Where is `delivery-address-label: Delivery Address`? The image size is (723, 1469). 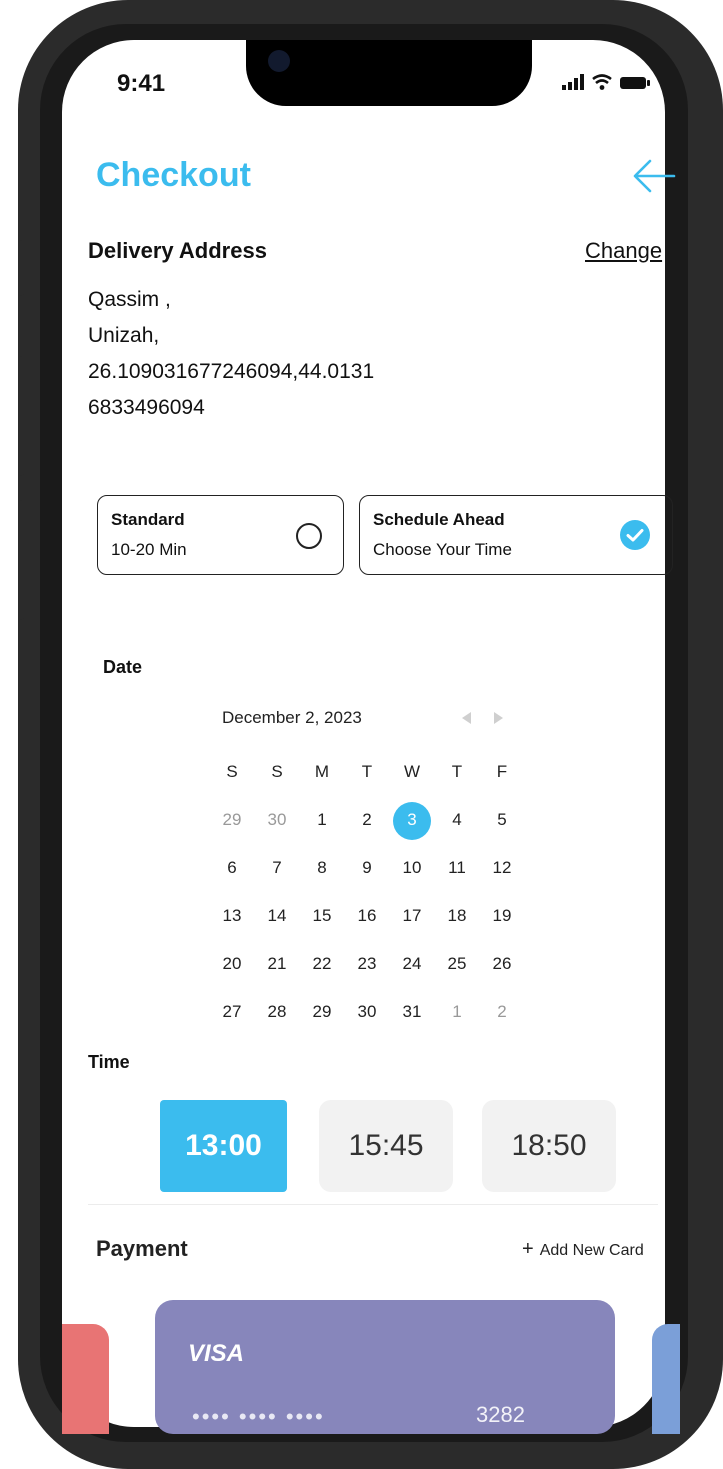 delivery-address-label: Delivery Address is located at coordinates (177, 250).